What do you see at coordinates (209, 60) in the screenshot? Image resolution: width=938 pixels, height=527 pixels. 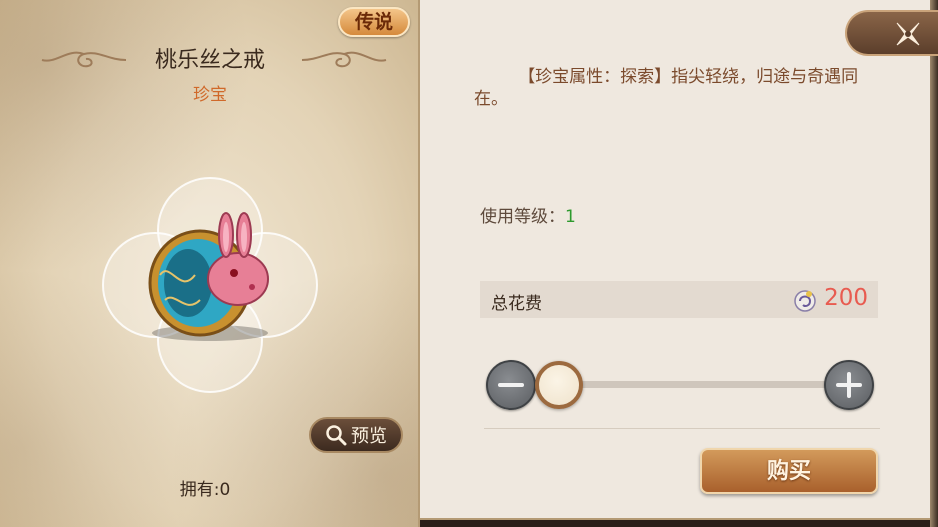 I see `item-name: 桃乐丝之戒` at bounding box center [209, 60].